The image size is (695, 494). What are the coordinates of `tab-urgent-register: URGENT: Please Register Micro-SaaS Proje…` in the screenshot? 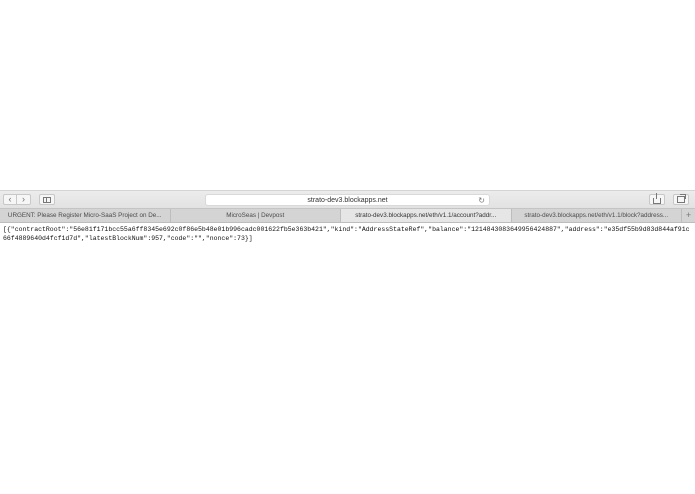 It's located at (85, 215).